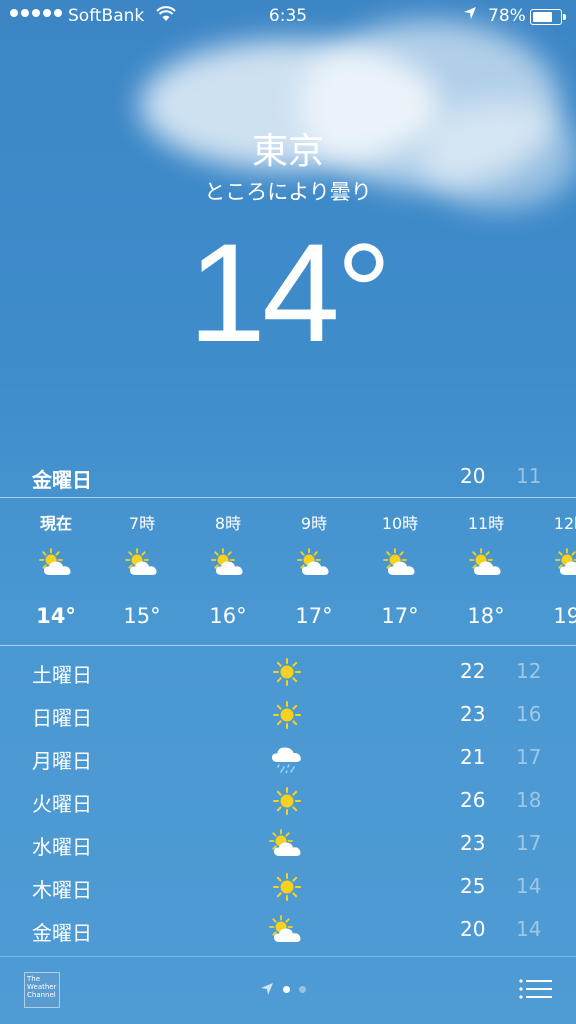 The image size is (576, 1024). I want to click on hourly-time: 現在, so click(55, 523).